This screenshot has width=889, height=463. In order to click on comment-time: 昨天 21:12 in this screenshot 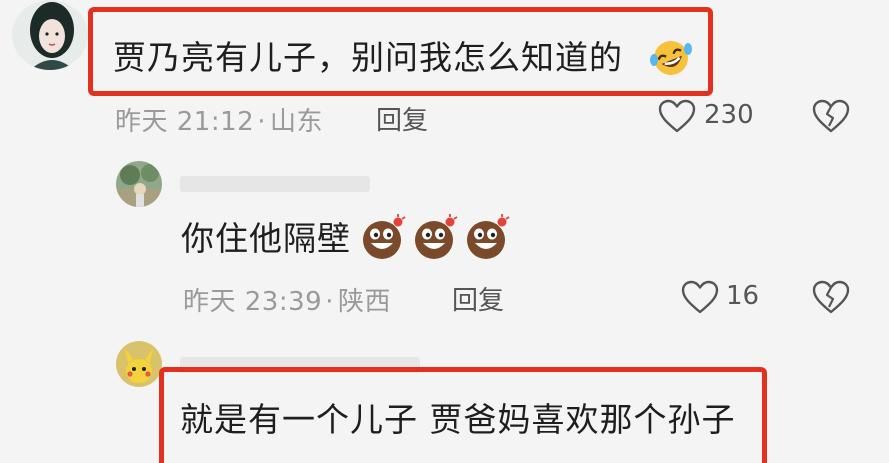, I will do `click(185, 122)`.